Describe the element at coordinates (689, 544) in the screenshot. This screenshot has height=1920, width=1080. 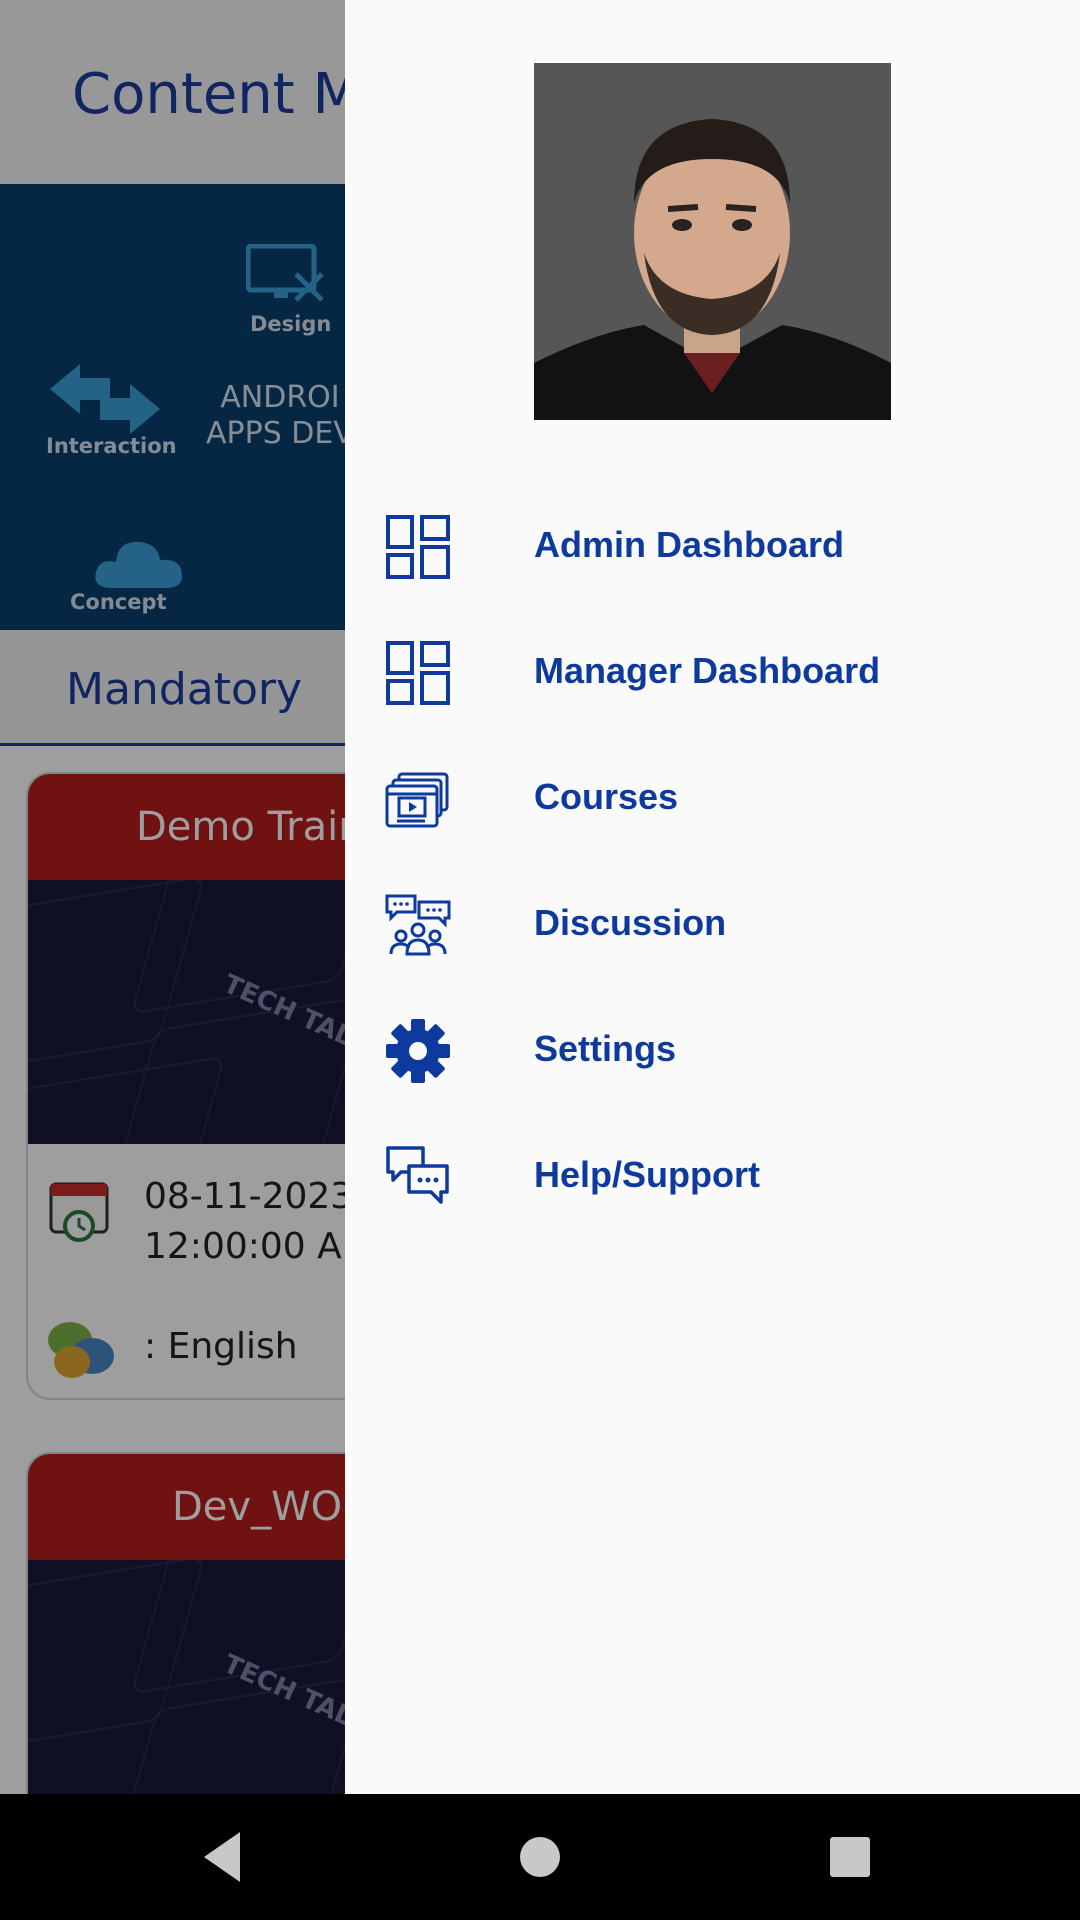
I see `menu-label: Admin Dashboard` at that location.